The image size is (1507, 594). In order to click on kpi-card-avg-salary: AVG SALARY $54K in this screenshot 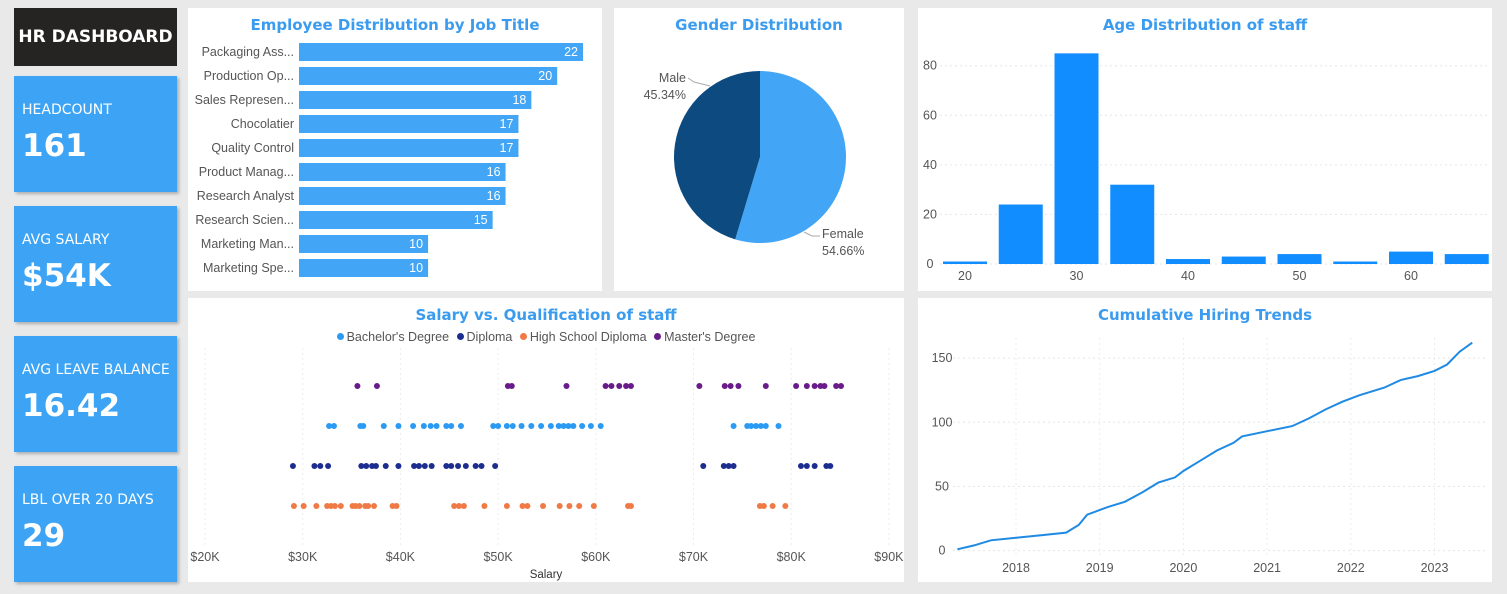, I will do `click(95, 264)`.